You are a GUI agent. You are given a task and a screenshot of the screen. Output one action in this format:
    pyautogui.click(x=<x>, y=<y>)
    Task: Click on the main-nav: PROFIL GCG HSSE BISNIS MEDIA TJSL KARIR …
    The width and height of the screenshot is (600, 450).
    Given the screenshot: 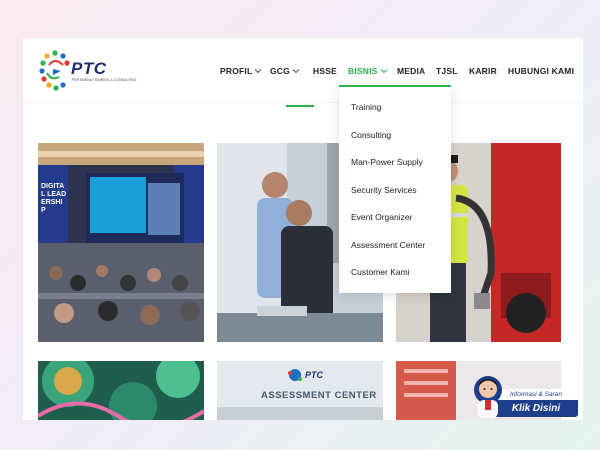 What is the action you would take?
    pyautogui.click(x=303, y=73)
    